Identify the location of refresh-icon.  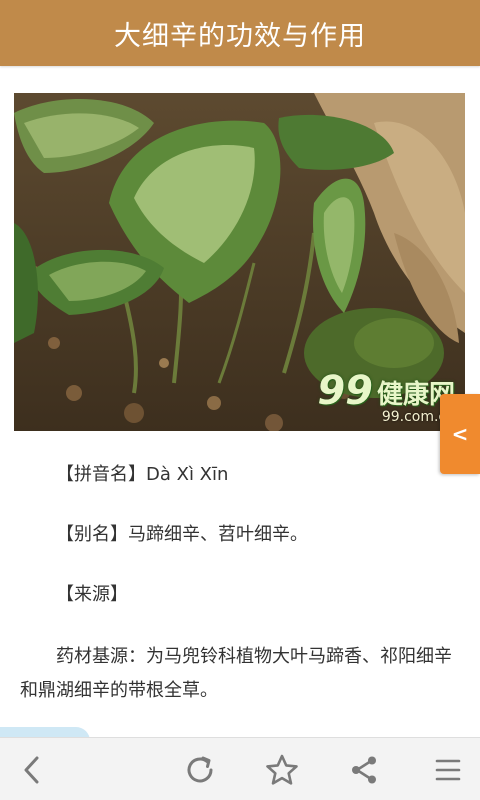
(200, 769).